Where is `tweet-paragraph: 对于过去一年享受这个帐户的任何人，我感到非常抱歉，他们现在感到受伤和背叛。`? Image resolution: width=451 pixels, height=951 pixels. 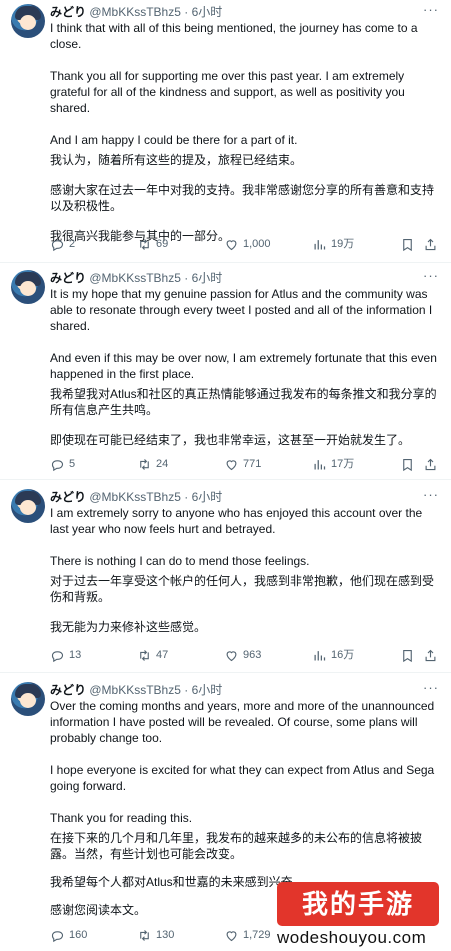 tweet-paragraph: 对于过去一年享受这个帐户的任何人，我感到非常抱歉，他们现在感到受伤和背叛。 is located at coordinates (242, 589).